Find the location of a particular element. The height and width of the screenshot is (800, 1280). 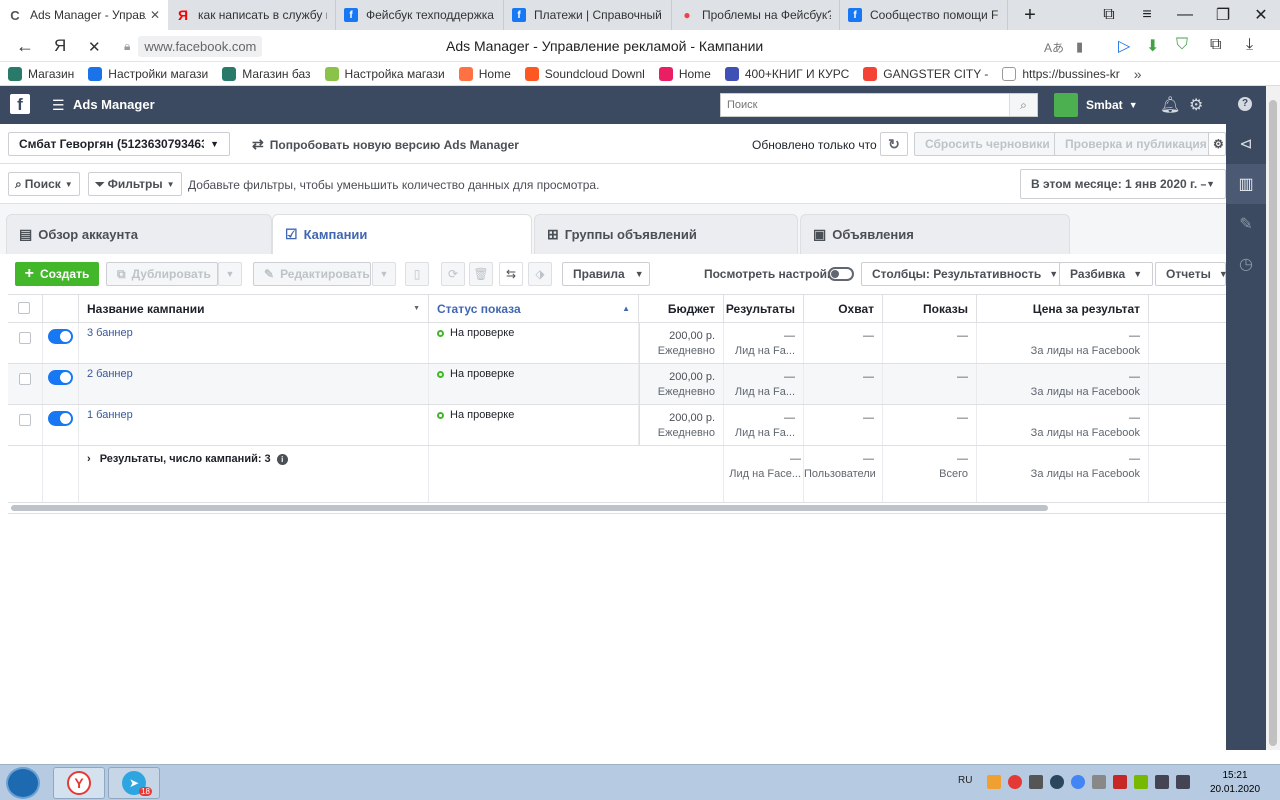

settings-button: ⚙ is located at coordinates (1217, 144).